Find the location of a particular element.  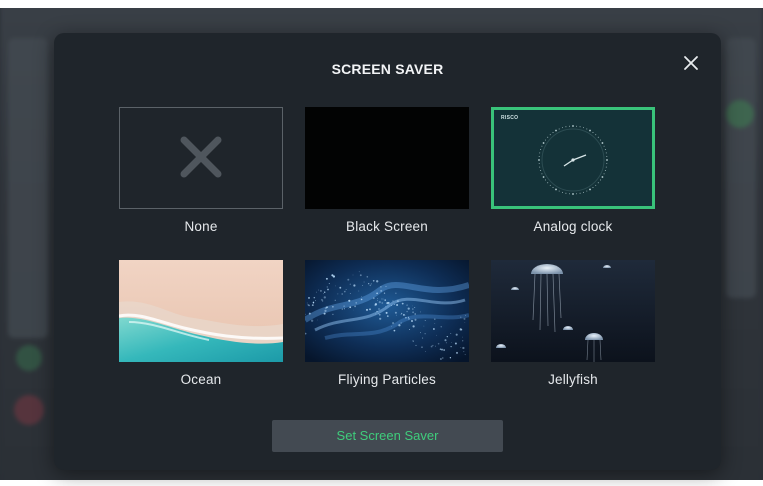

close-icon is located at coordinates (691, 63).